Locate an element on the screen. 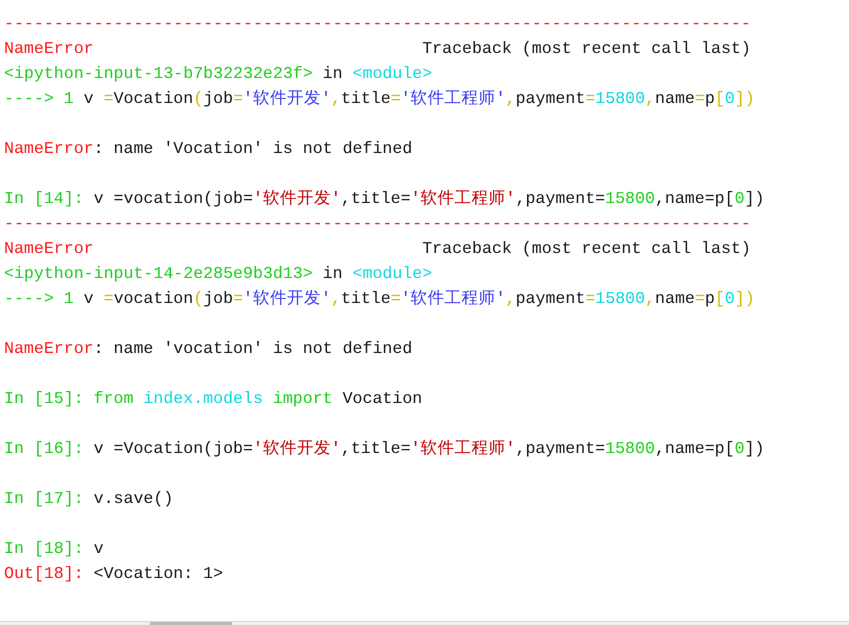 Image resolution: width=849 pixels, height=625 pixels. code-text: : name 'Vocation' is not defined is located at coordinates (253, 149).